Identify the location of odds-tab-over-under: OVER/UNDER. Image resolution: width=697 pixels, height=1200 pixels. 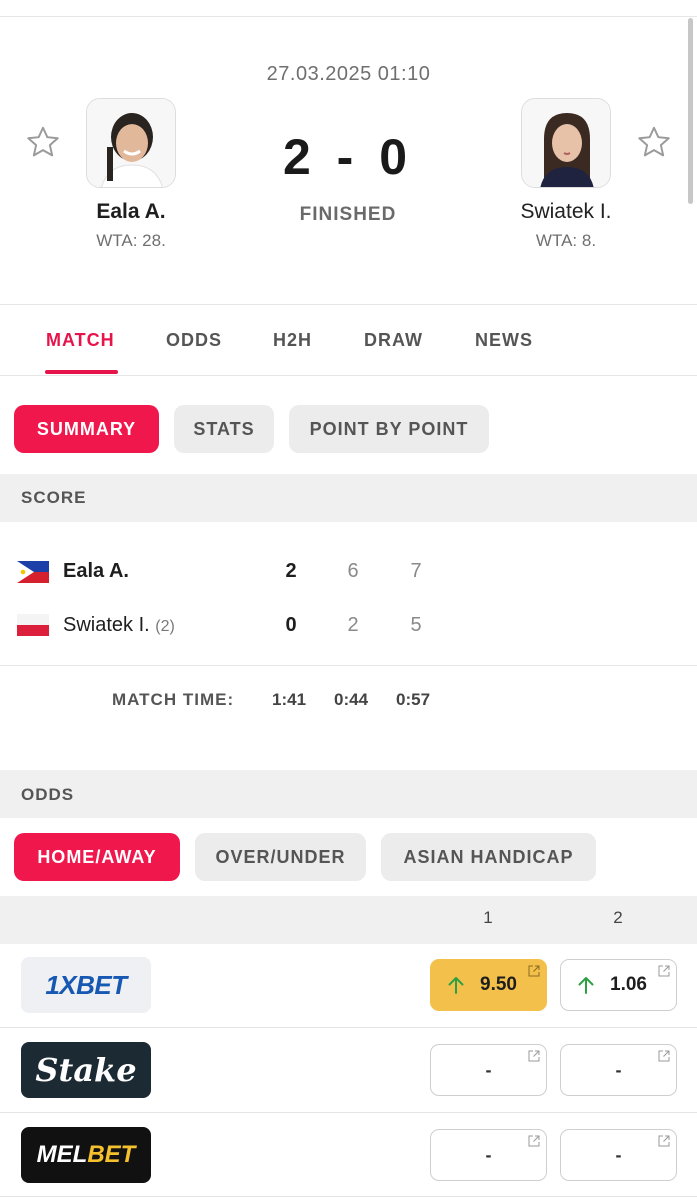
(280, 857).